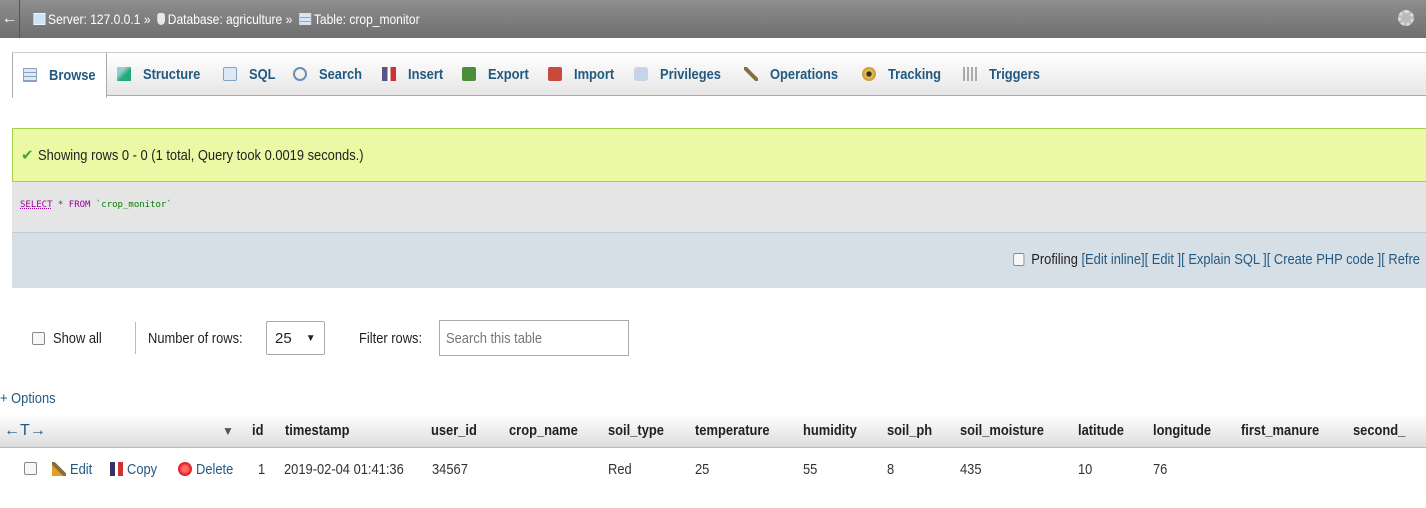 This screenshot has width=1426, height=508. What do you see at coordinates (283, 338) in the screenshot?
I see `rows-per-page-value: 25` at bounding box center [283, 338].